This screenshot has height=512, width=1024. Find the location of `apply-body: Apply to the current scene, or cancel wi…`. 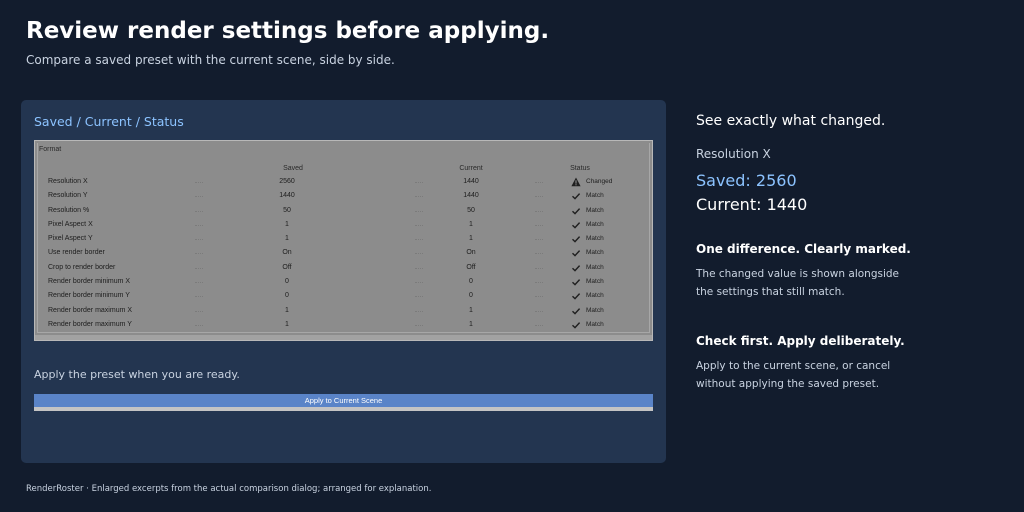

apply-body: Apply to the current scene, or cancel wi… is located at coordinates (793, 375).